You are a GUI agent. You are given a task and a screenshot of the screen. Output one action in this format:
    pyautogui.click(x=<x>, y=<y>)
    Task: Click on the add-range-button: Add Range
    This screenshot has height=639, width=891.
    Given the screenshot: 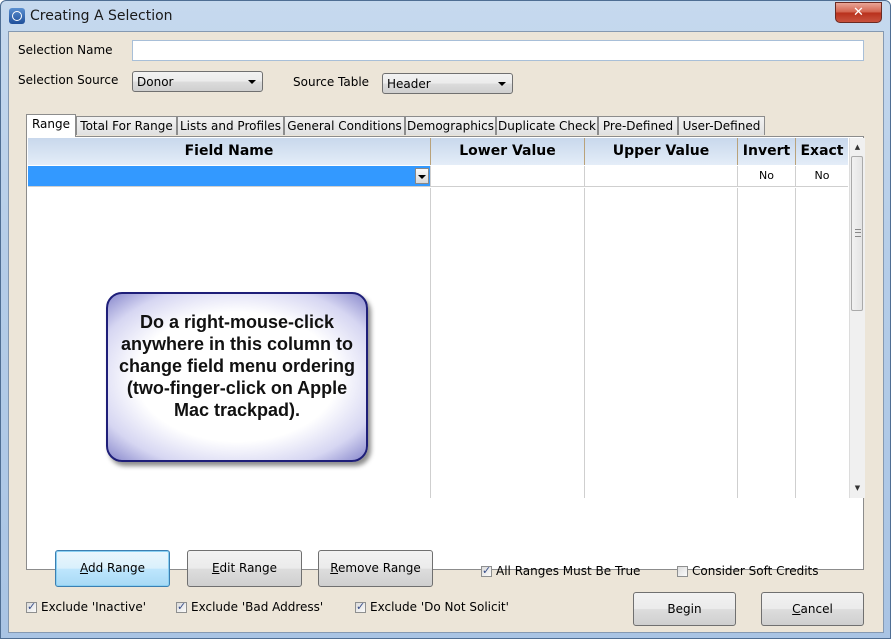 What is the action you would take?
    pyautogui.click(x=112, y=568)
    